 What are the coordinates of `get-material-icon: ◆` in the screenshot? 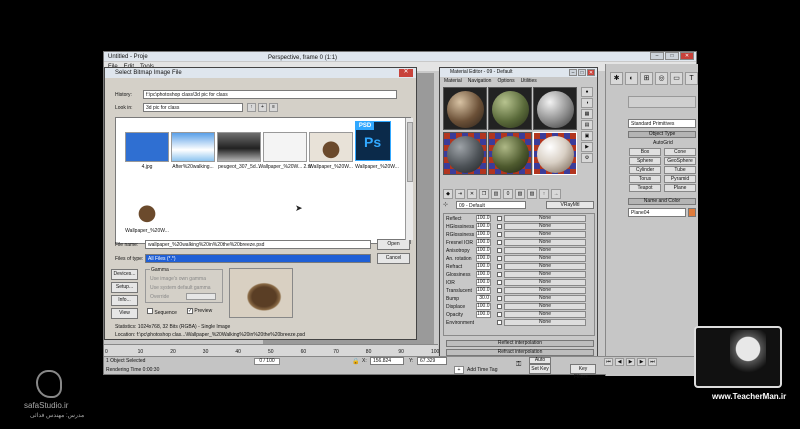 It's located at (448, 194).